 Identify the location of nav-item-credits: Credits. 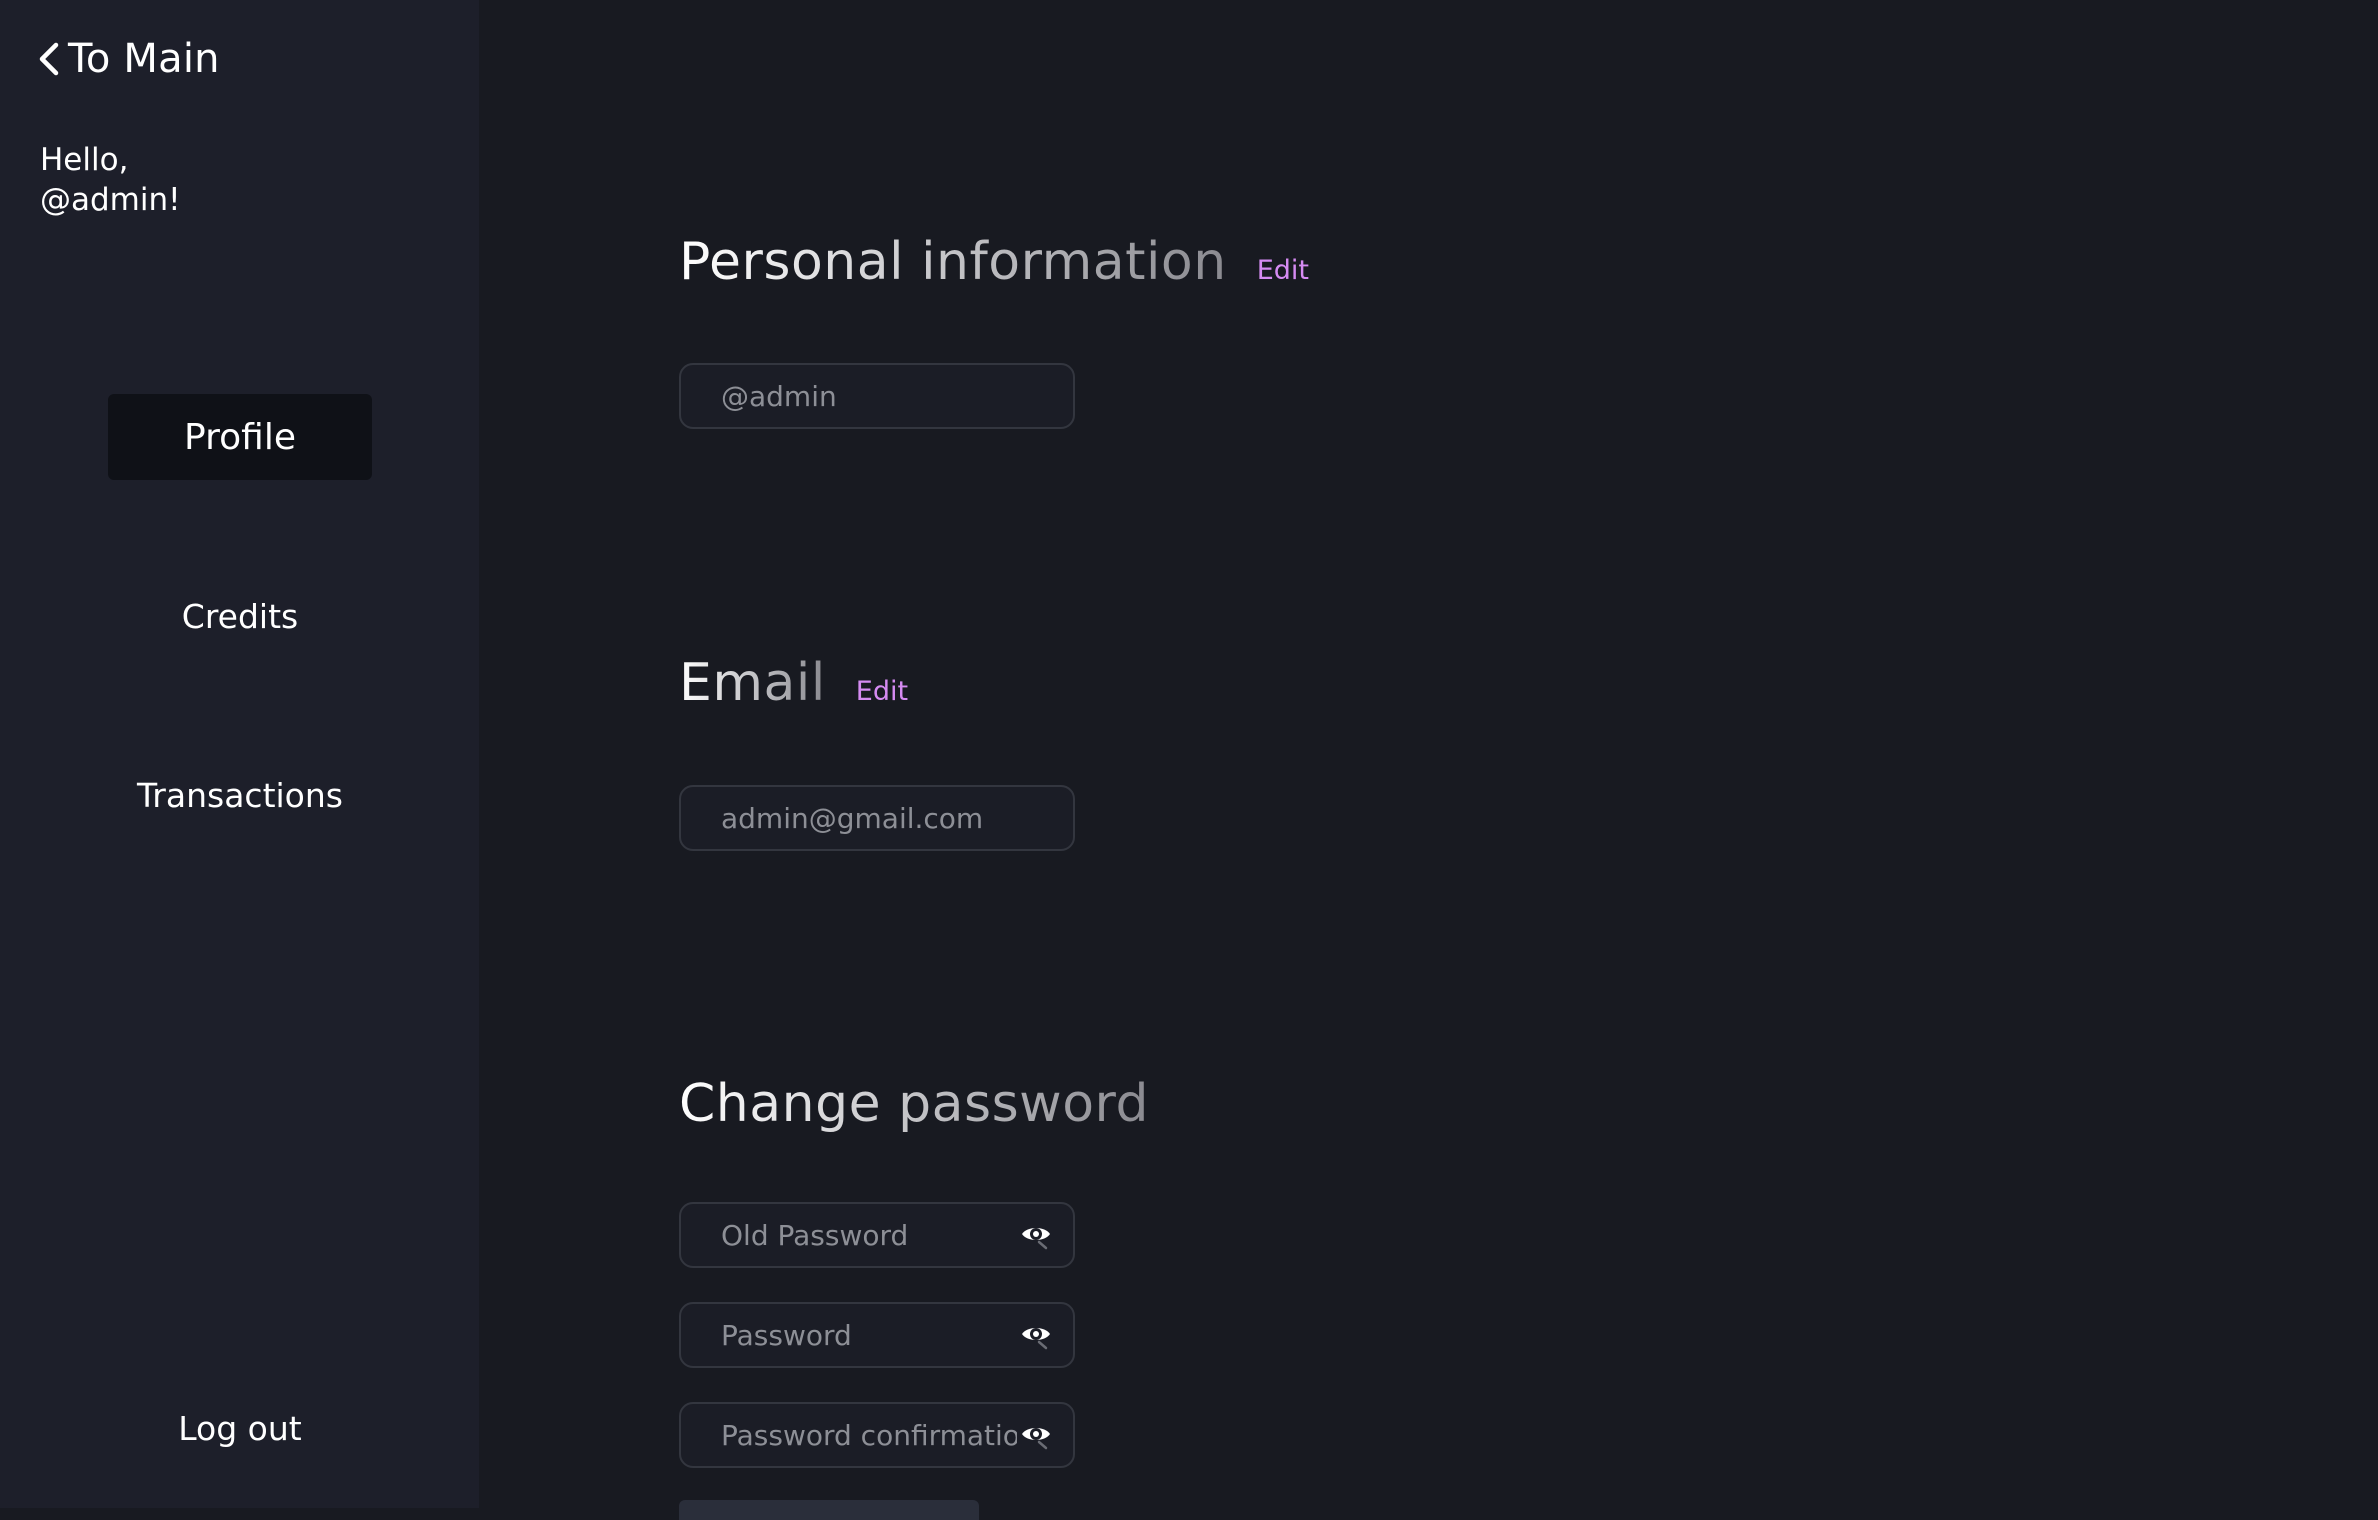
(240, 616).